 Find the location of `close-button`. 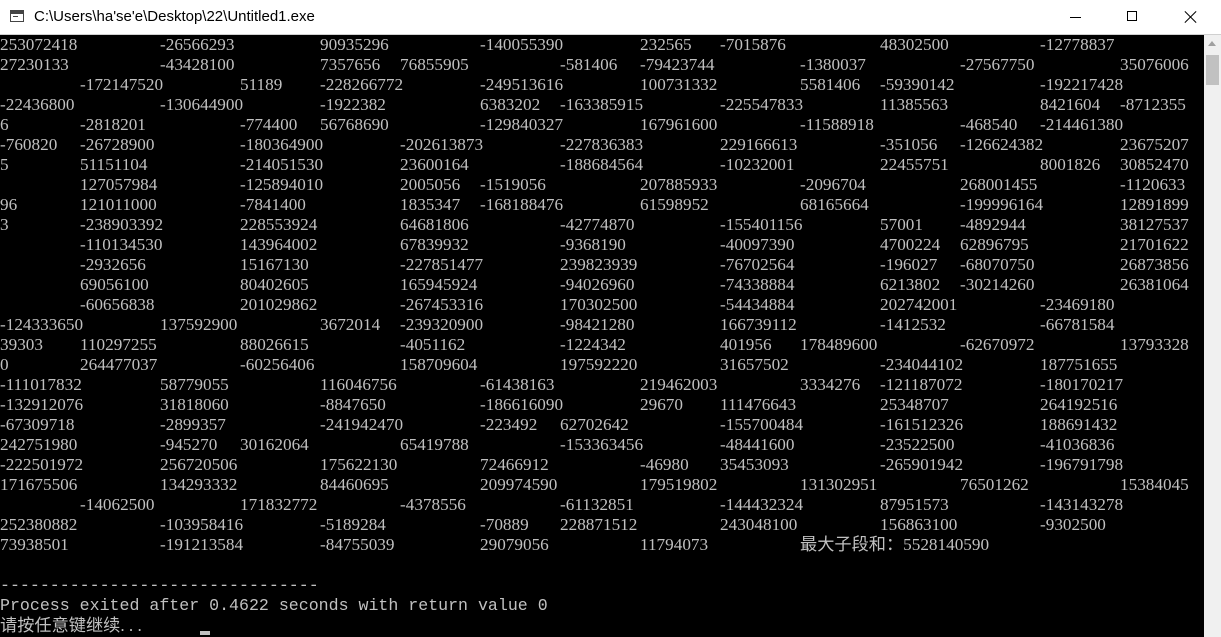

close-button is located at coordinates (1191, 17).